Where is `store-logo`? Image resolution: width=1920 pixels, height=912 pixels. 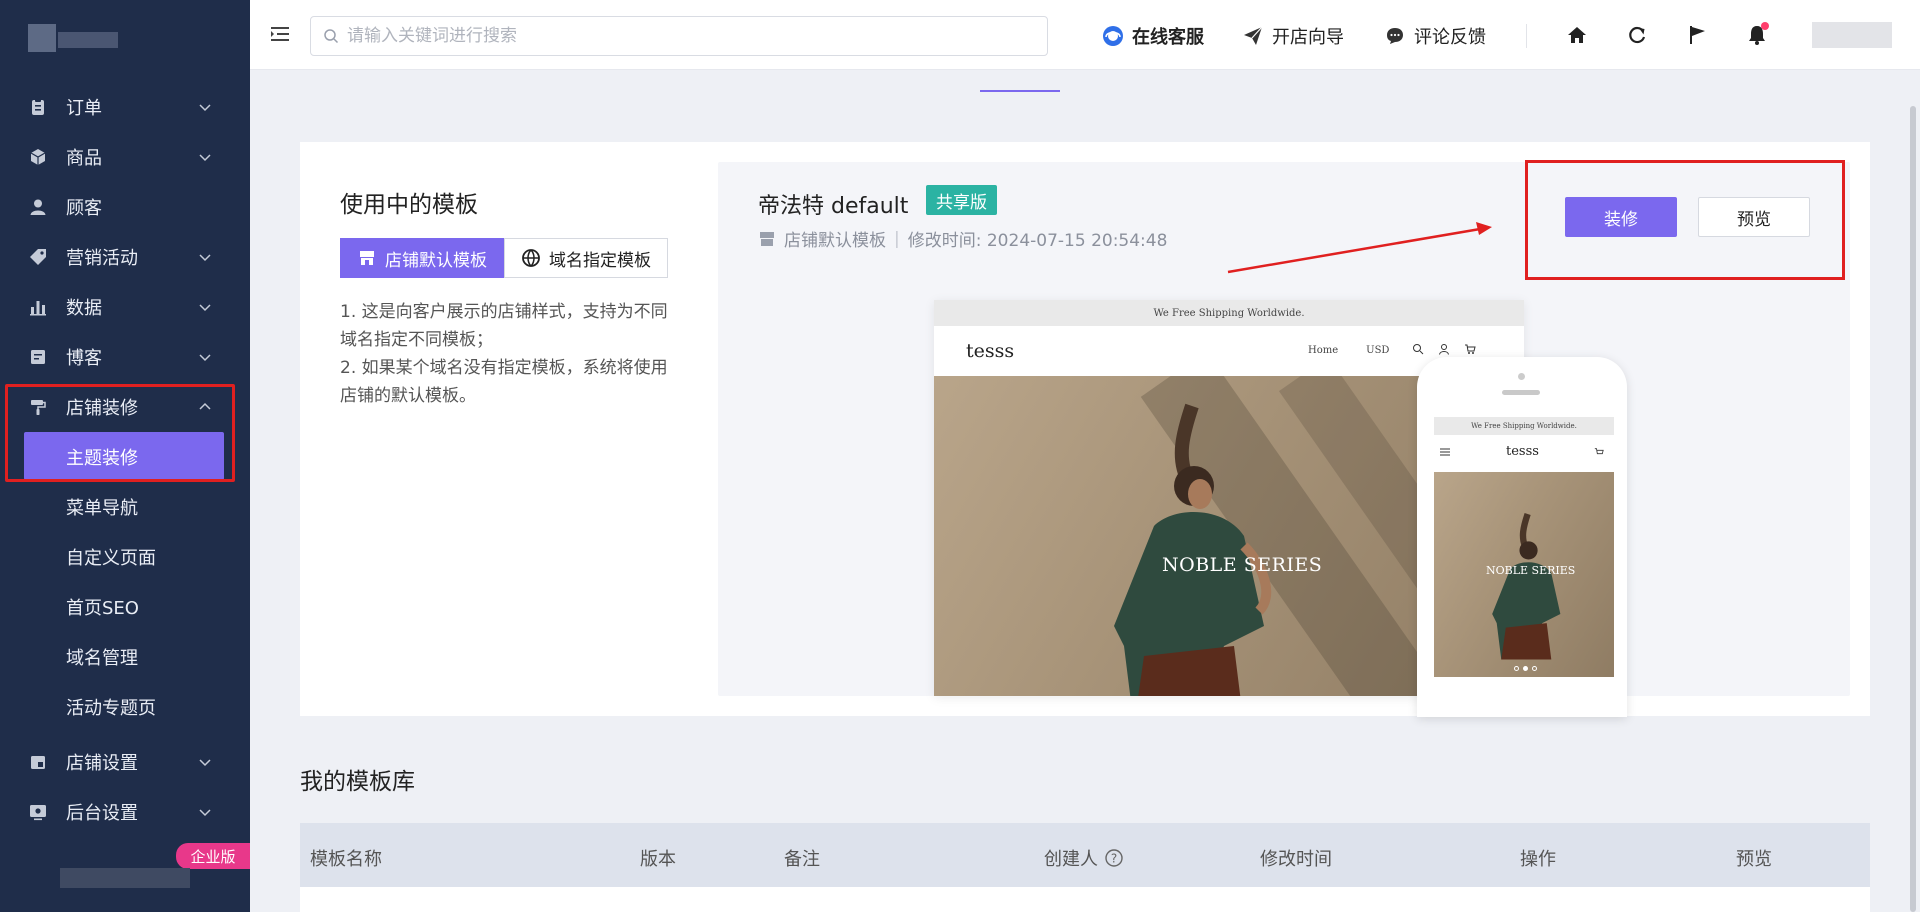
store-logo is located at coordinates (78, 36).